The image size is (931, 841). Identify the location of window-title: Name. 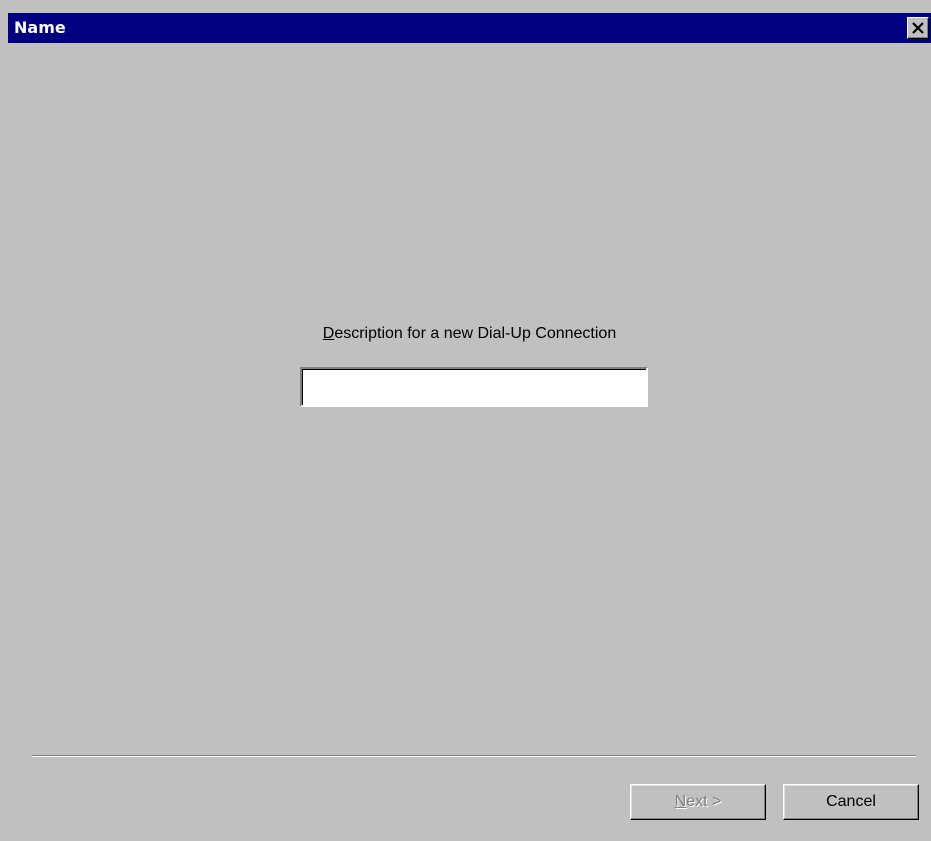
(40, 27).